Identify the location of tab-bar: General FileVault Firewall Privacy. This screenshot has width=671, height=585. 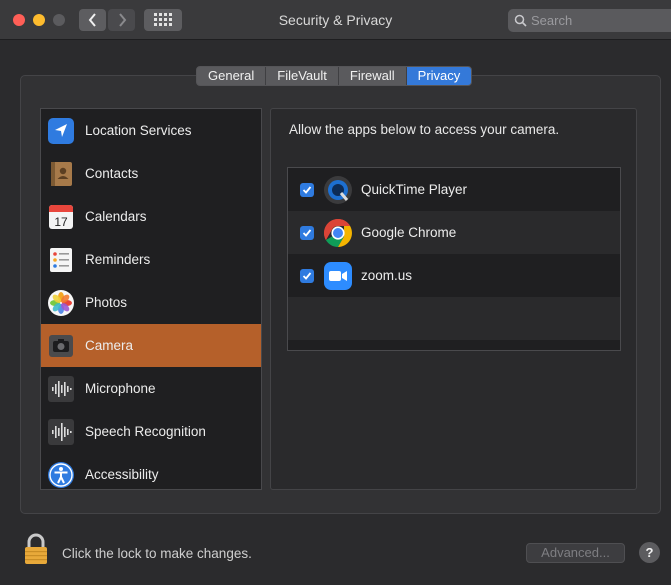
(334, 76).